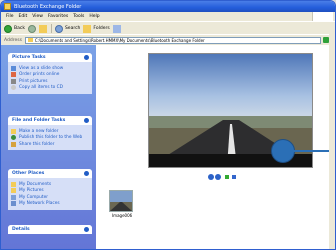 This screenshot has width=336, height=250. I want to click on task-slide-show: View as a slide show, so click(50, 68).